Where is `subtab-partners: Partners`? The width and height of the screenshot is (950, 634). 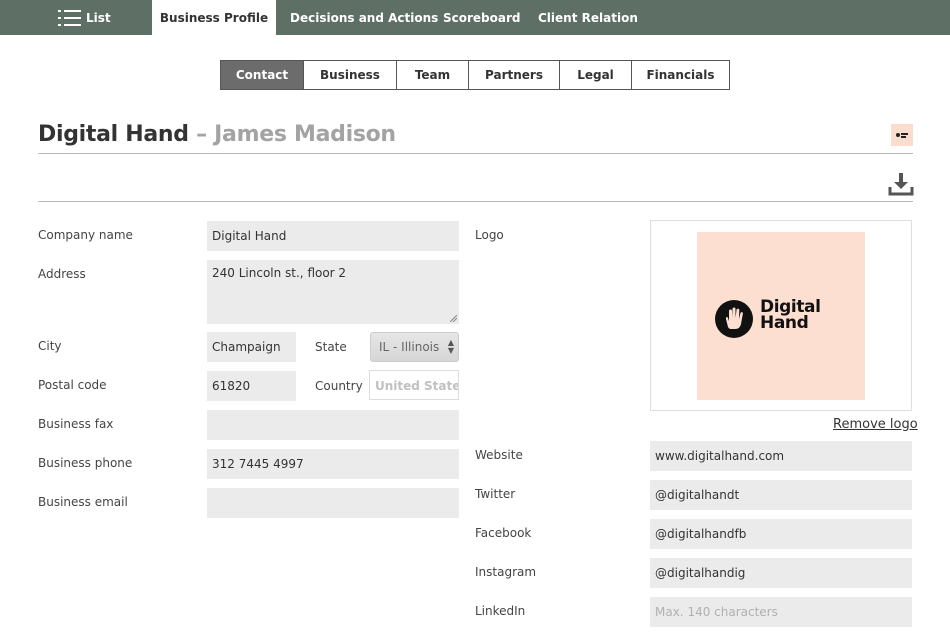 subtab-partners: Partners is located at coordinates (514, 75).